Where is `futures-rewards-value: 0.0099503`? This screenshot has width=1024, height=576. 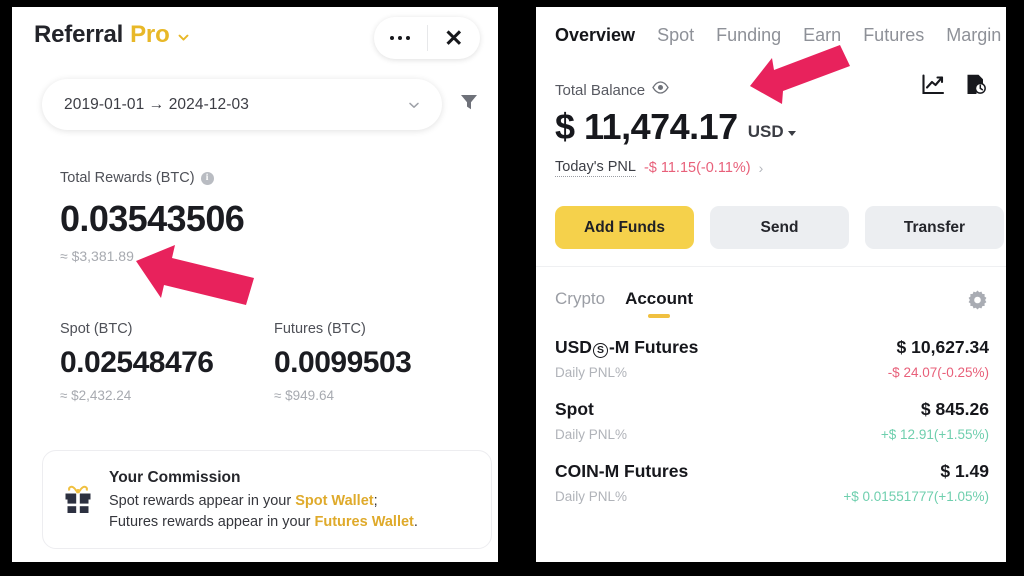
futures-rewards-value: 0.0099503 is located at coordinates (343, 362).